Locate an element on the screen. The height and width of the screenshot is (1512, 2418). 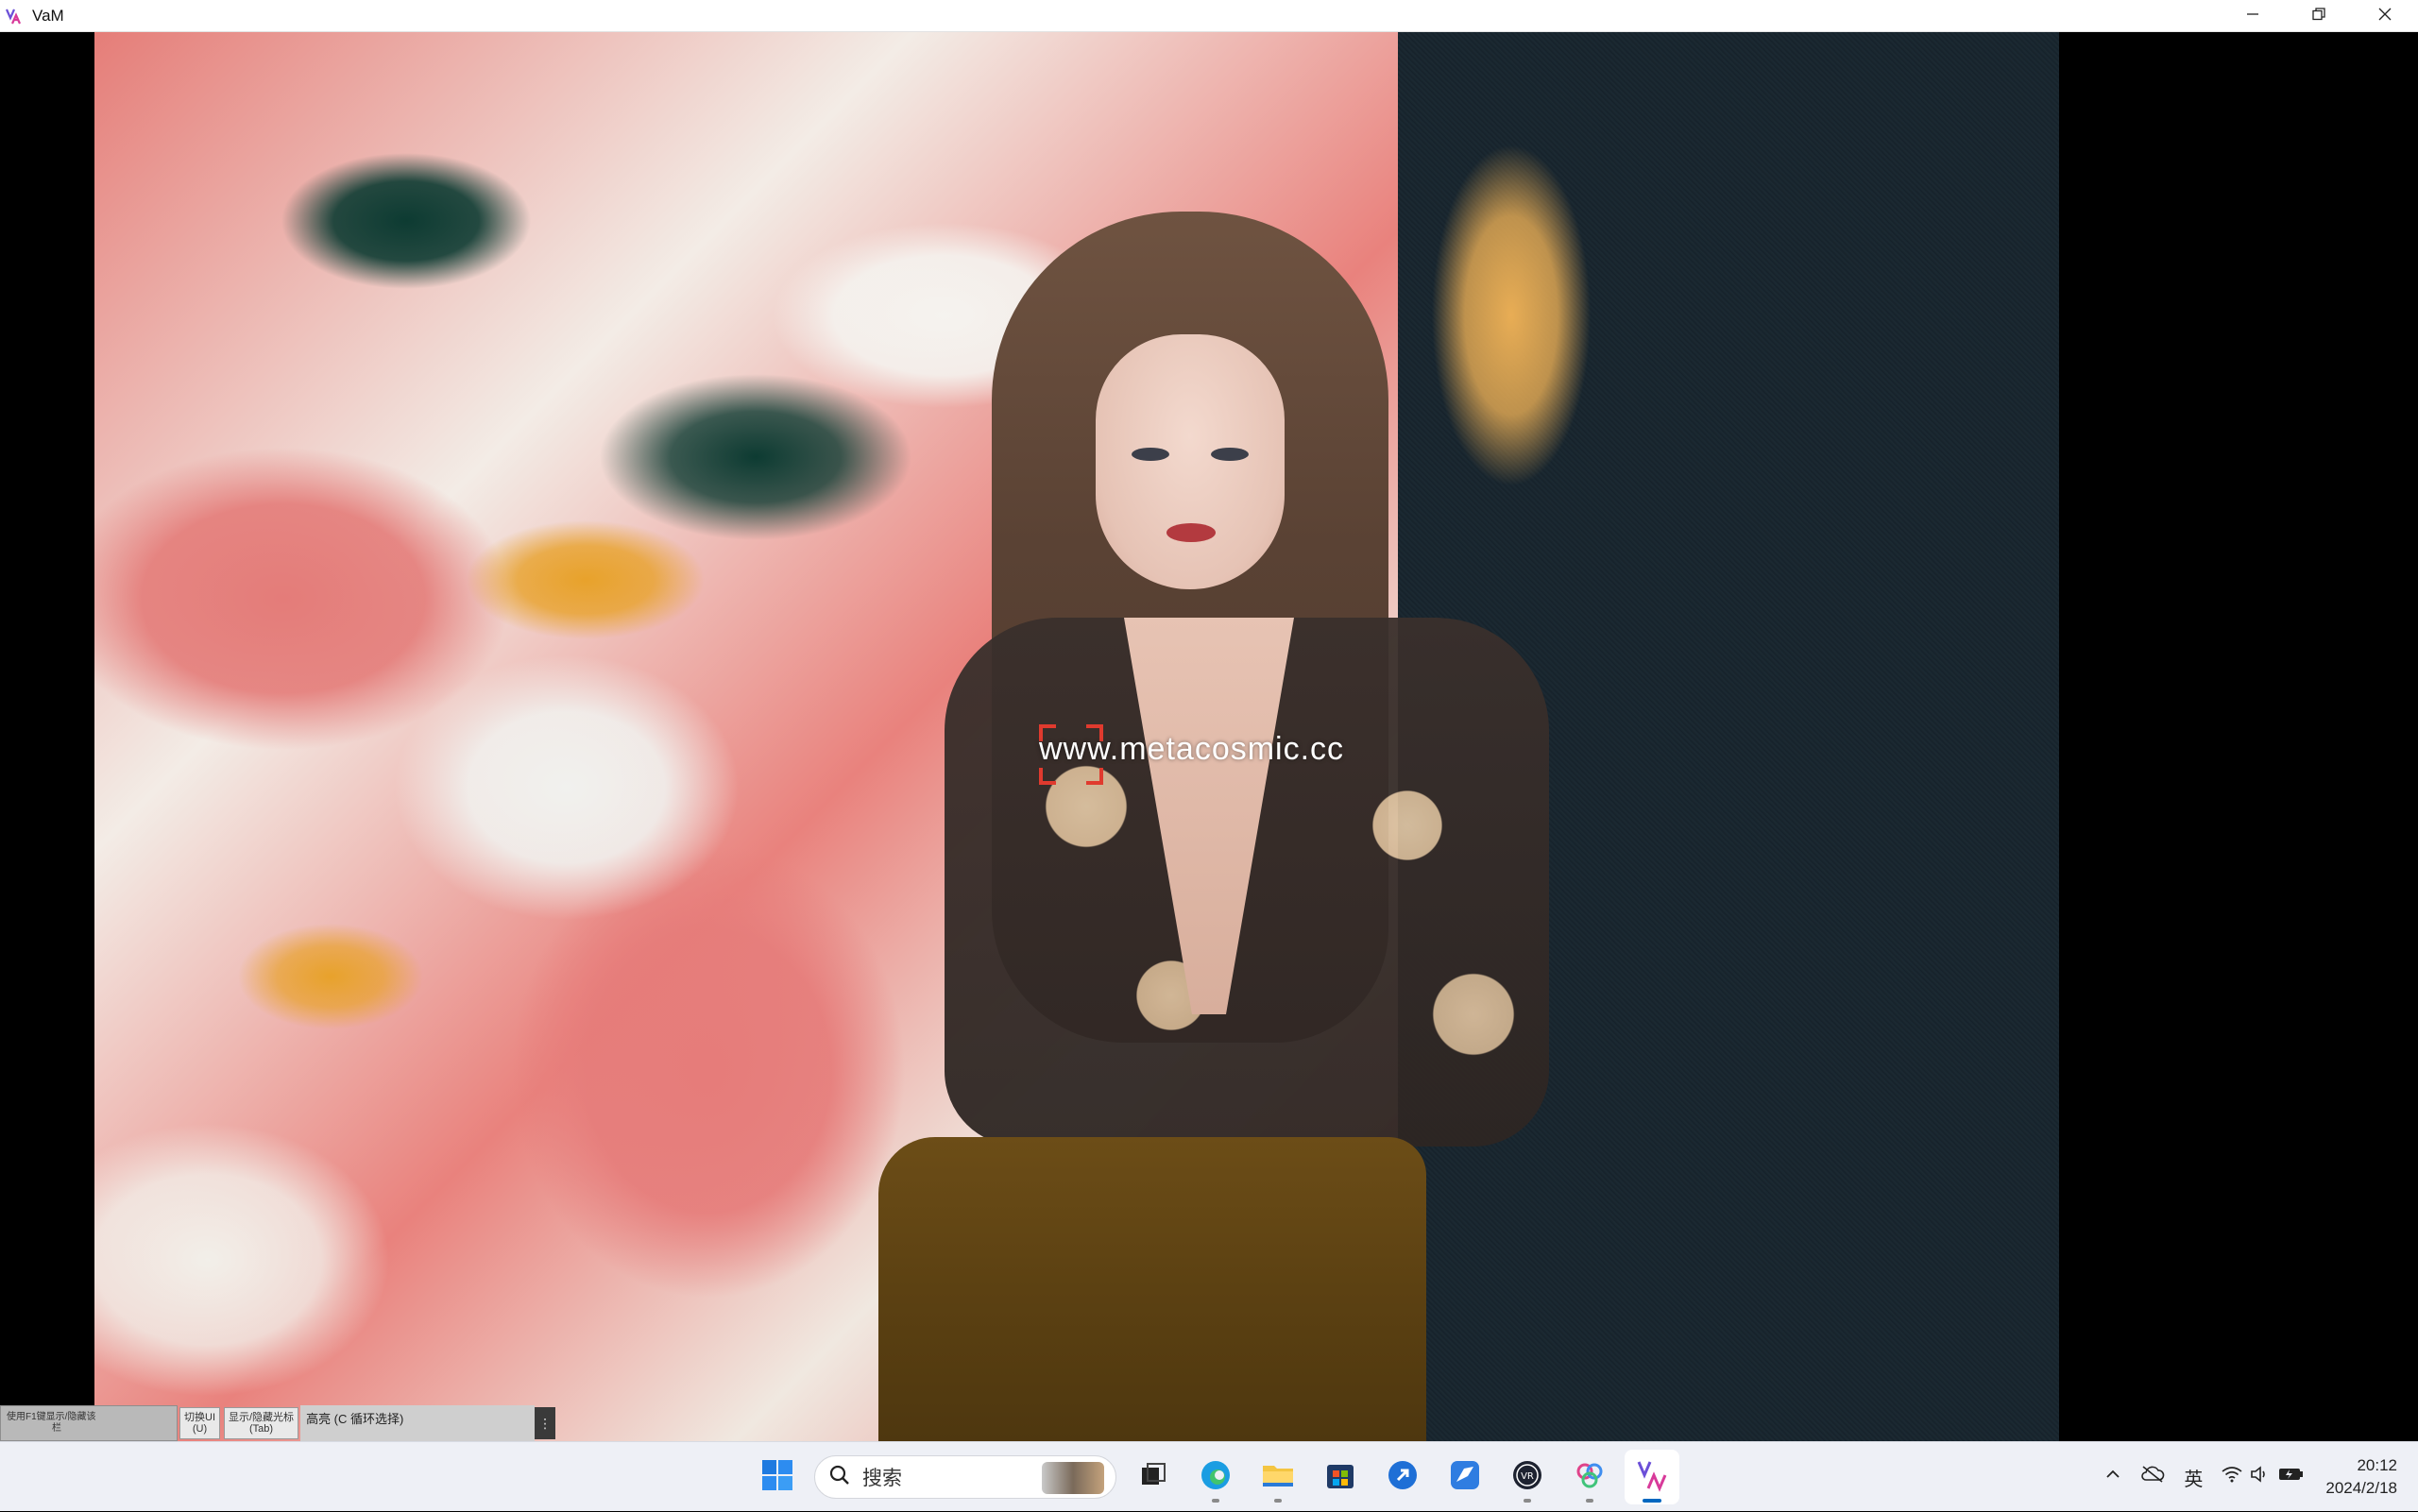
vr-icon: VR is located at coordinates (1527, 1478).